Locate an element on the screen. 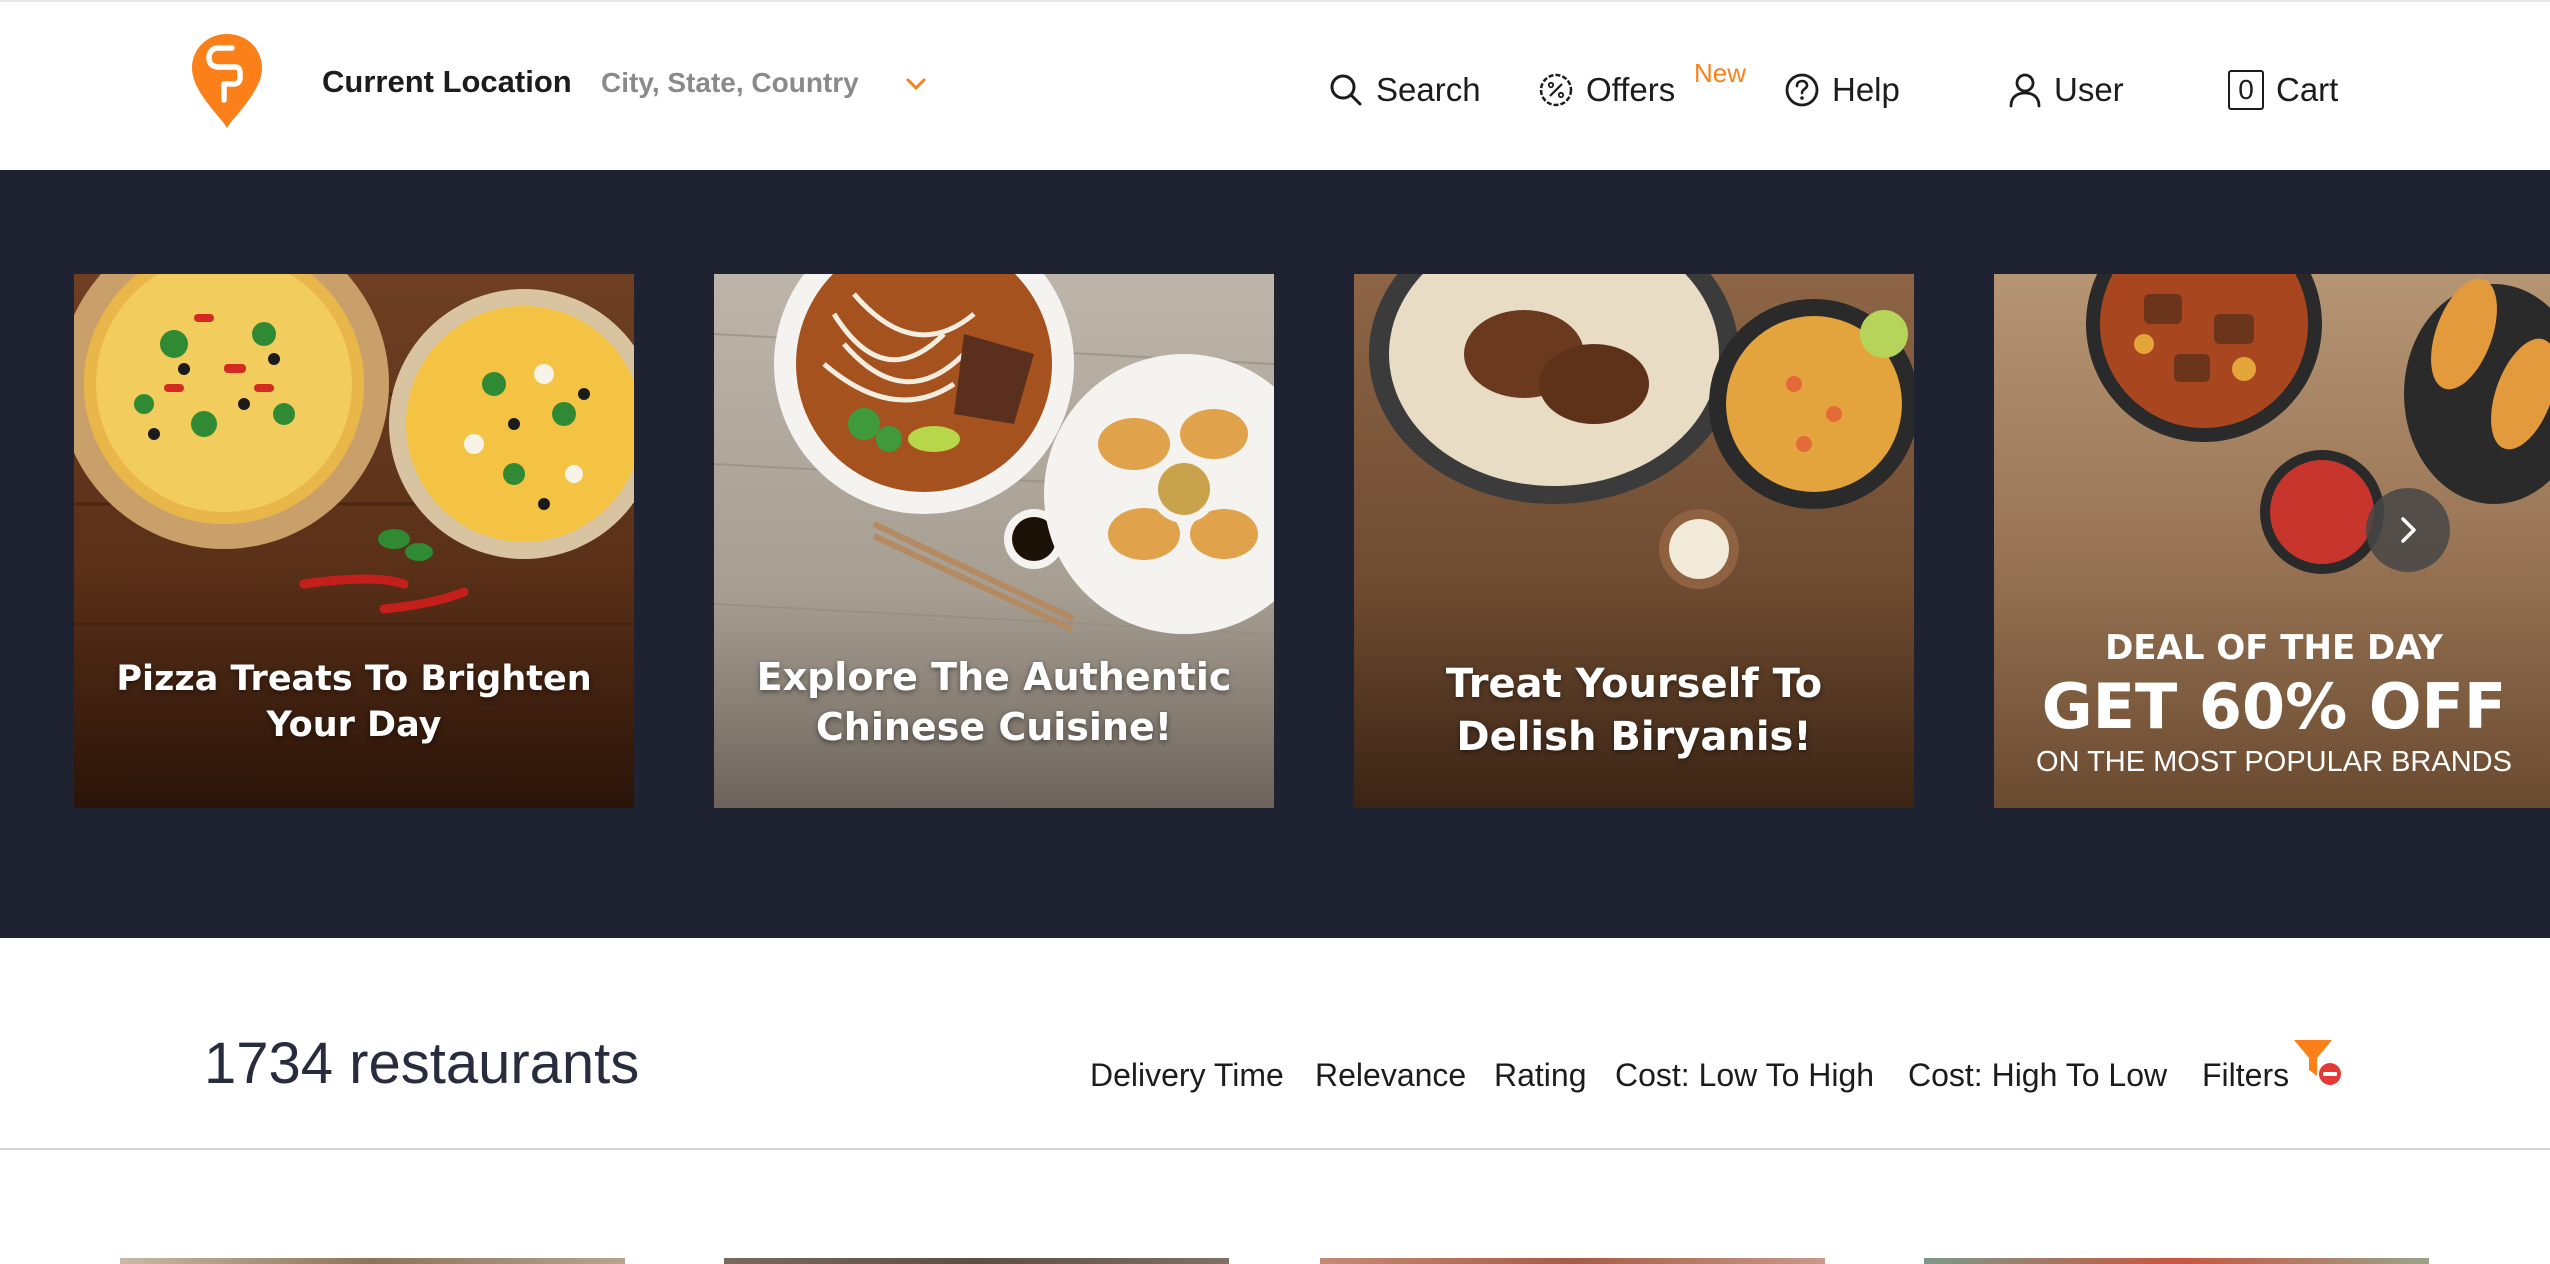 The width and height of the screenshot is (2550, 1264). nav-help: Help is located at coordinates (1842, 90).